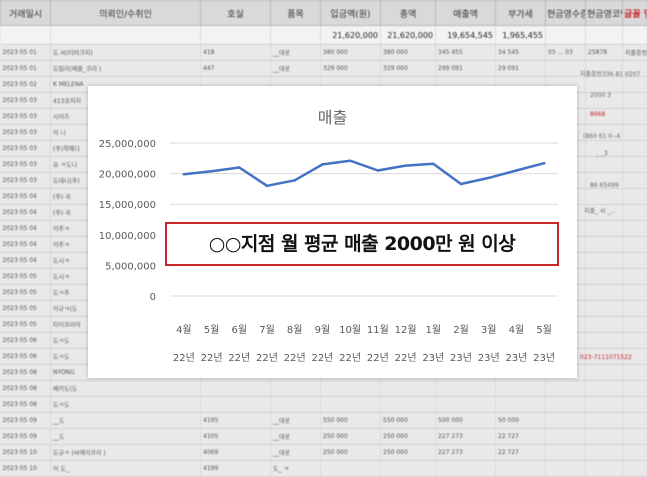 This screenshot has height=477, width=647. I want to click on table-cell: 2023 05 06, so click(26, 357).